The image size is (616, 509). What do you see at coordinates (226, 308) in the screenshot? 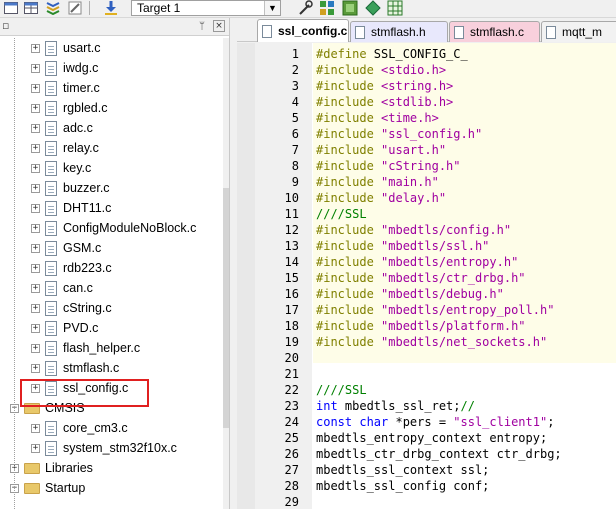
I see `panel-scrollbar-thumb` at bounding box center [226, 308].